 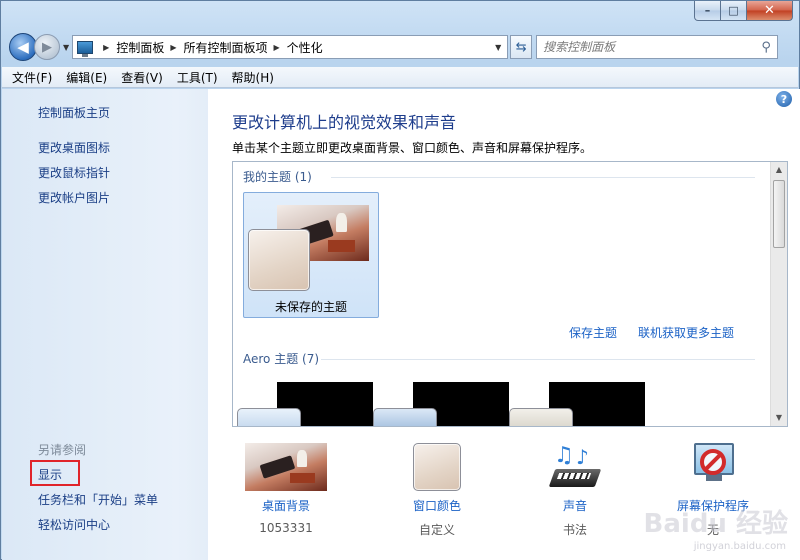 I want to click on theme-color-swatch, so click(x=279, y=260).